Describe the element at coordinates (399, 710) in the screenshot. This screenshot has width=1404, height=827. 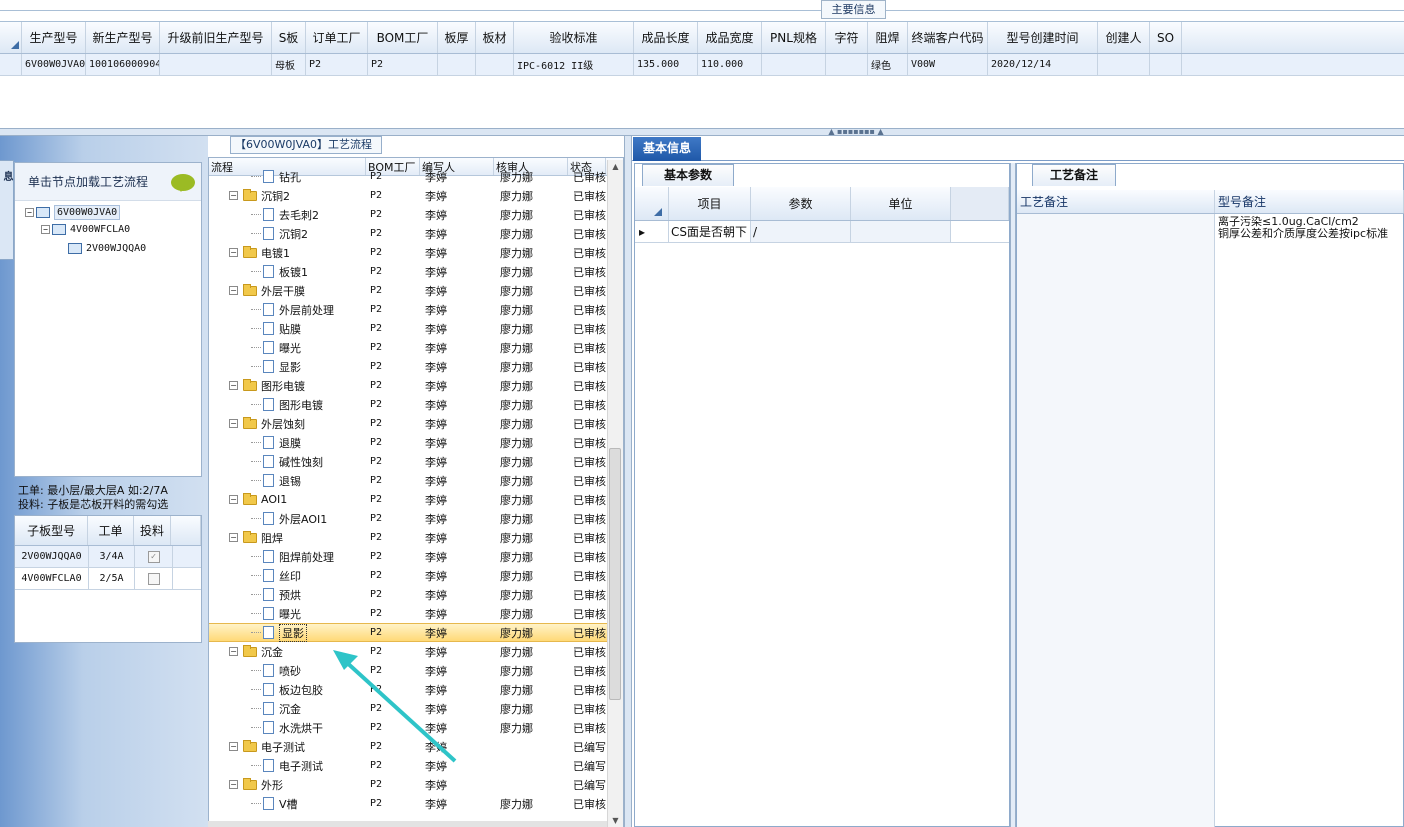
I see `arrow-shaft` at that location.